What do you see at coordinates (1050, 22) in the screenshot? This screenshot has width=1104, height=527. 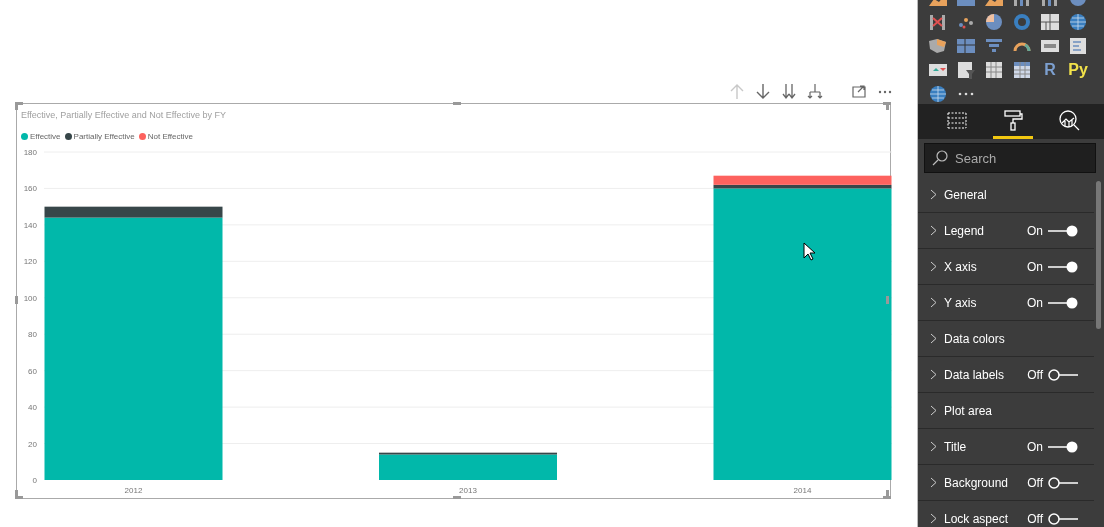 I see `treemap-icon` at bounding box center [1050, 22].